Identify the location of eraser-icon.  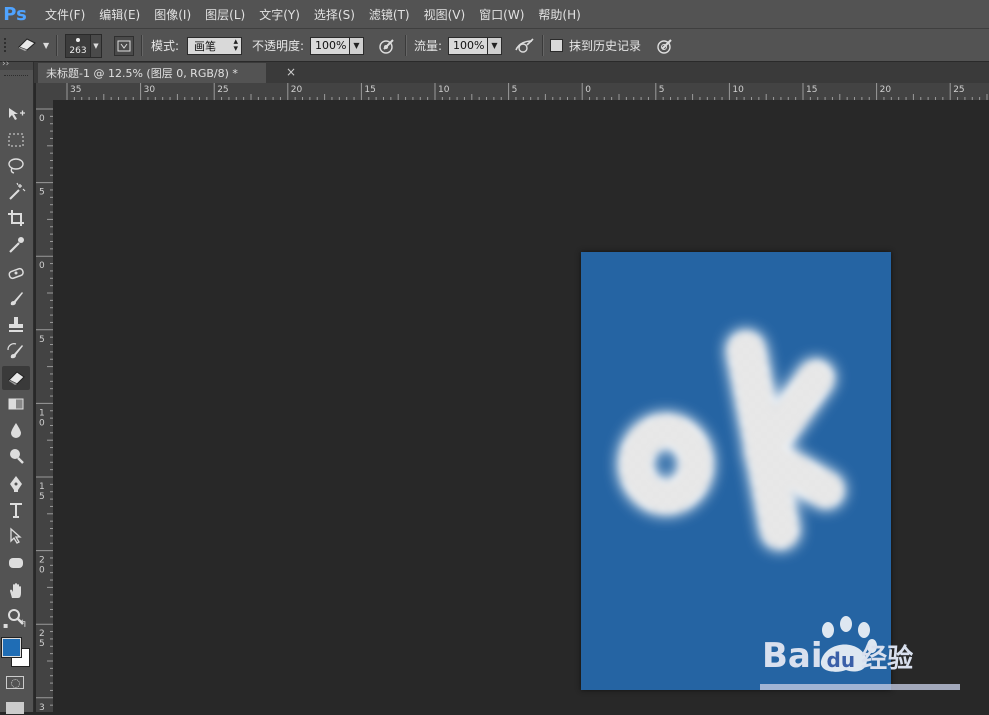
(16, 378).